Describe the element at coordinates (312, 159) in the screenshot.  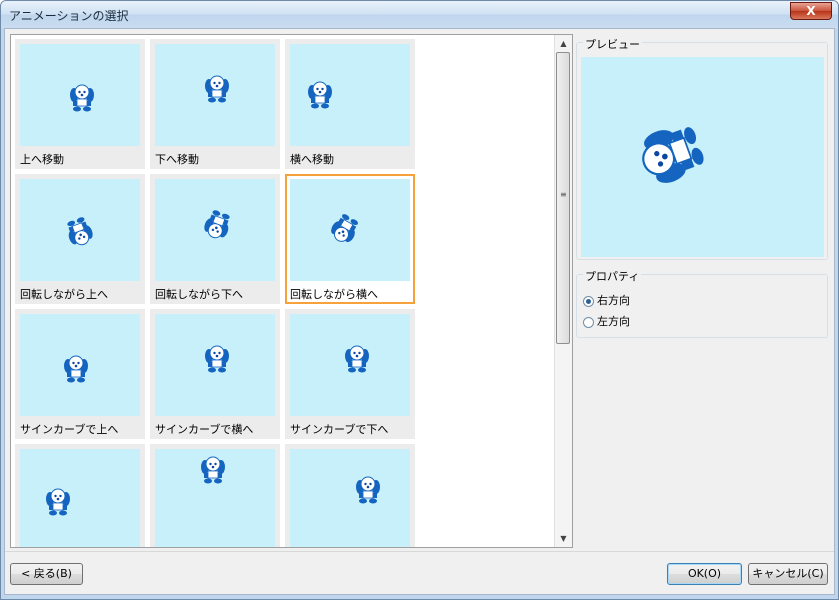
I see `tile-label: 横へ移動` at that location.